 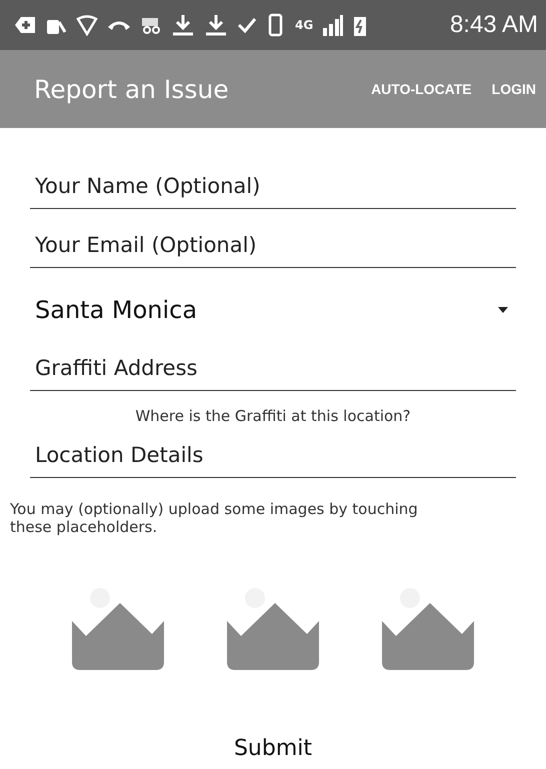 I want to click on text-field: Your Email (Optional), so click(x=273, y=241).